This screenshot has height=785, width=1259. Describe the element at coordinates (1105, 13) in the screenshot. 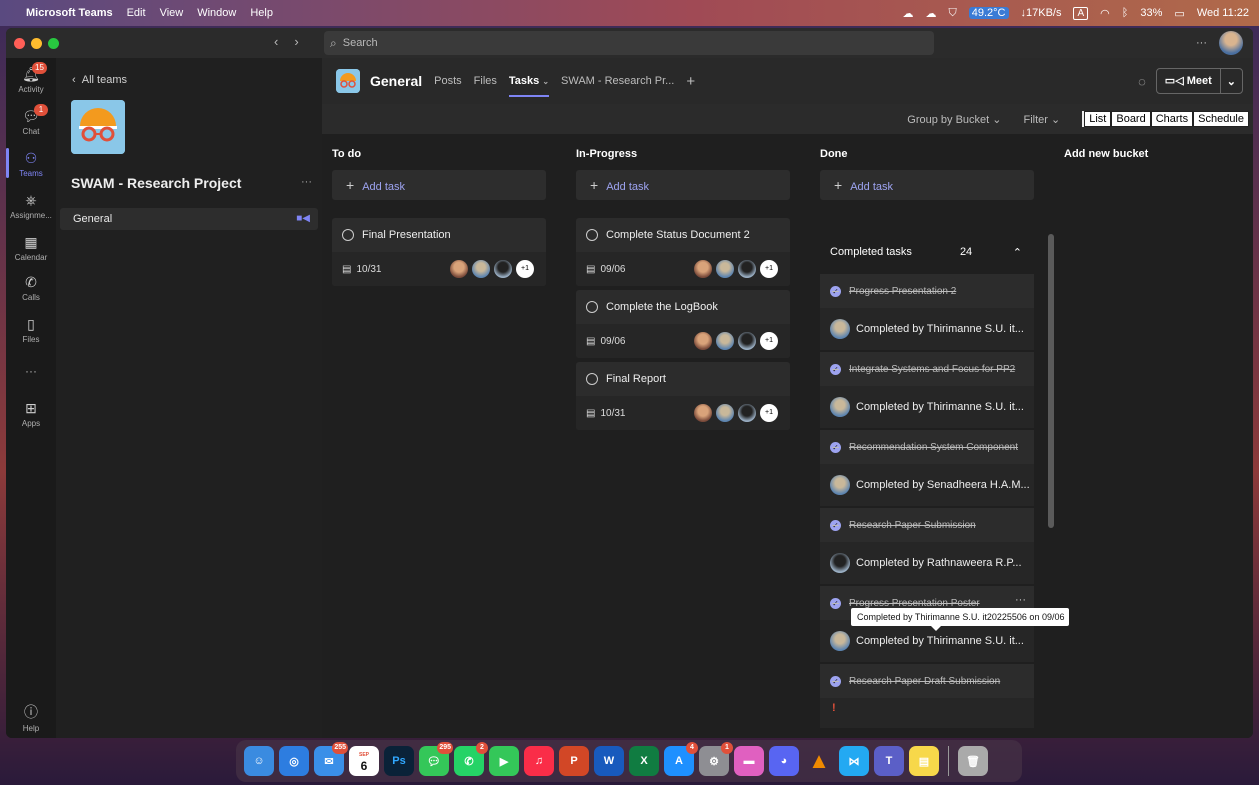

I see `wifi-icon: ◠` at that location.